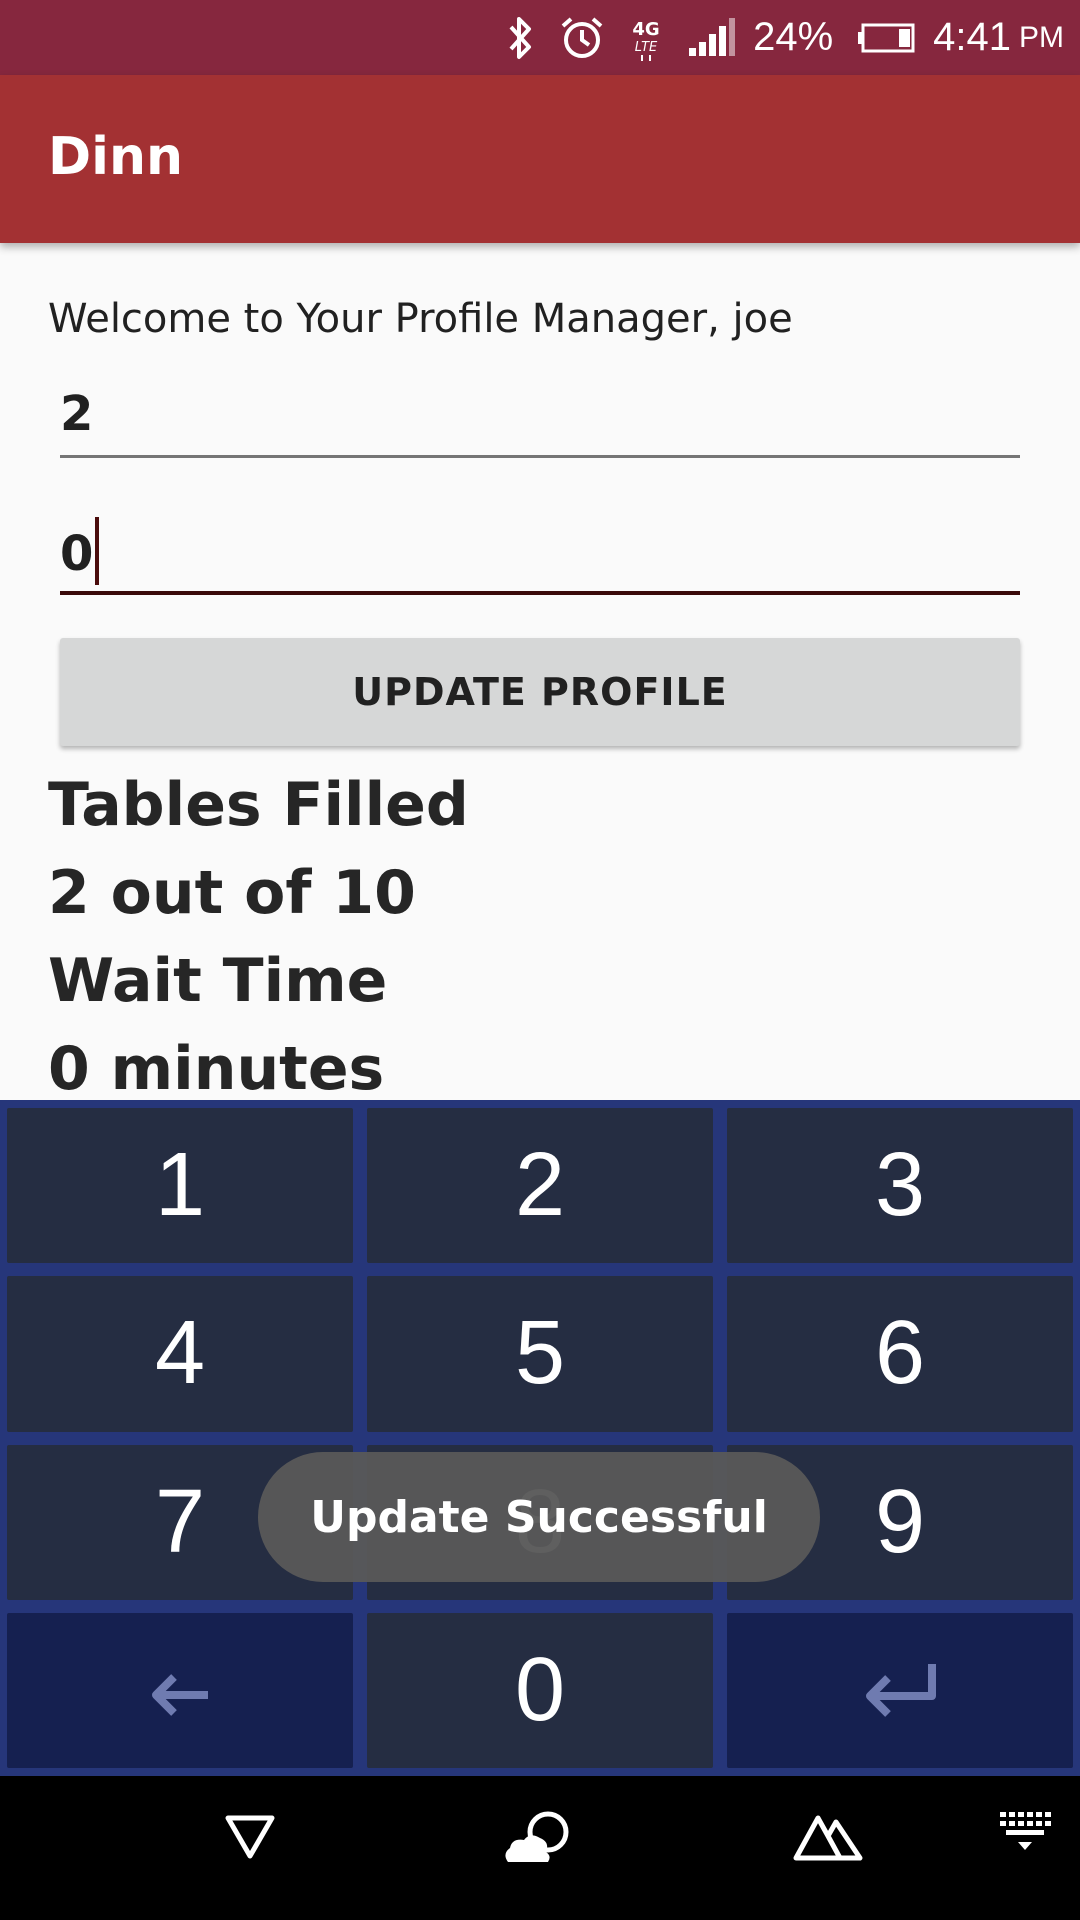 The height and width of the screenshot is (1920, 1080). I want to click on enter-icon, so click(900, 1690).